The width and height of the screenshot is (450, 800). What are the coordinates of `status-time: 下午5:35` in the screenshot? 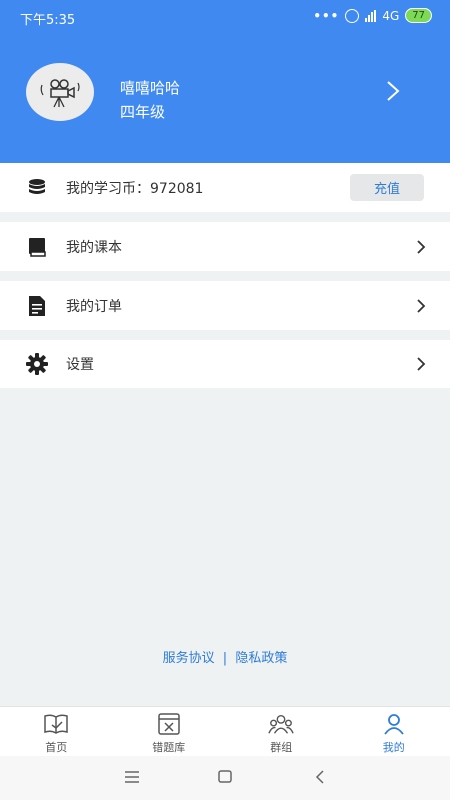 It's located at (48, 20).